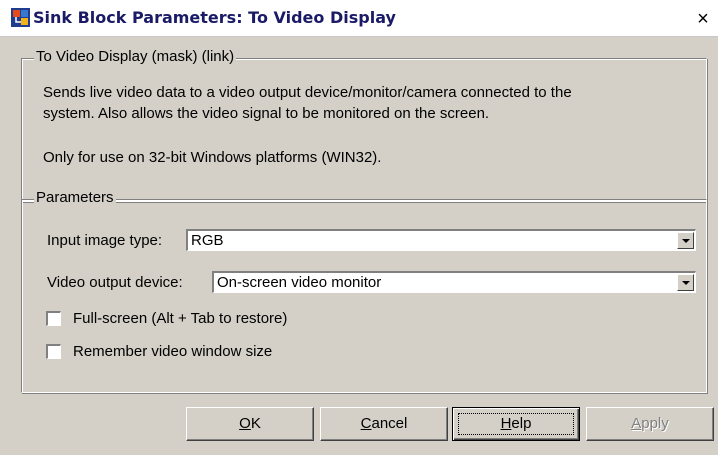 This screenshot has width=718, height=455. I want to click on simulink-block-icon, so click(20, 17).